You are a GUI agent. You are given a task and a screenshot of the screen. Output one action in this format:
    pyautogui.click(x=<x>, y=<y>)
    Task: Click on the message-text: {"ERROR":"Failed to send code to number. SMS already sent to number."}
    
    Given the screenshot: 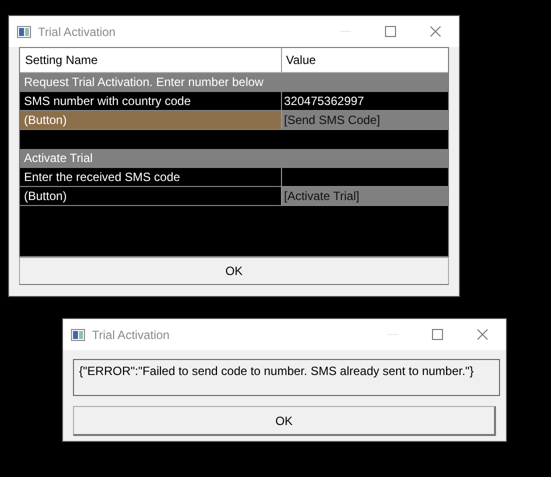 What is the action you would take?
    pyautogui.click(x=286, y=377)
    